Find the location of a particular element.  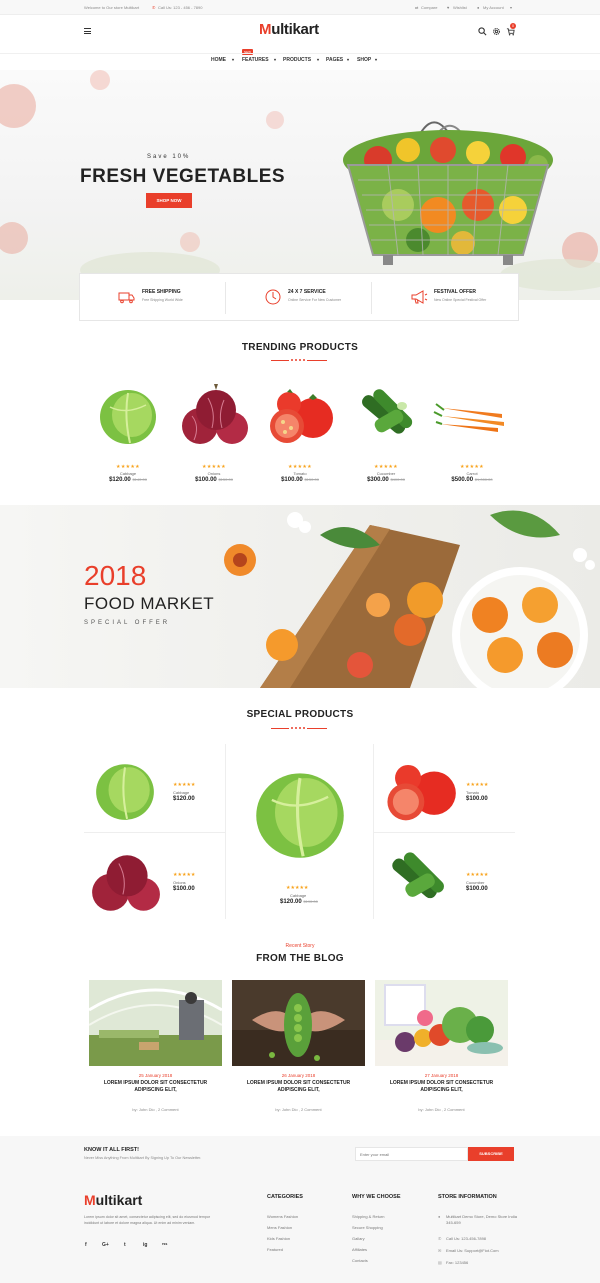

footer-link: Gallary is located at coordinates (358, 1238).